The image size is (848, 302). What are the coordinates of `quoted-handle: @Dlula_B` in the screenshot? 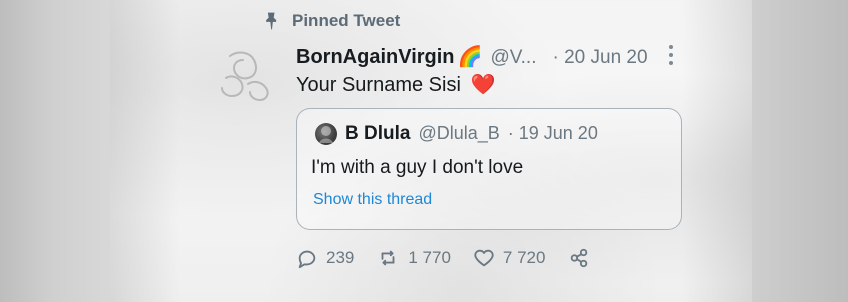 It's located at (458, 133).